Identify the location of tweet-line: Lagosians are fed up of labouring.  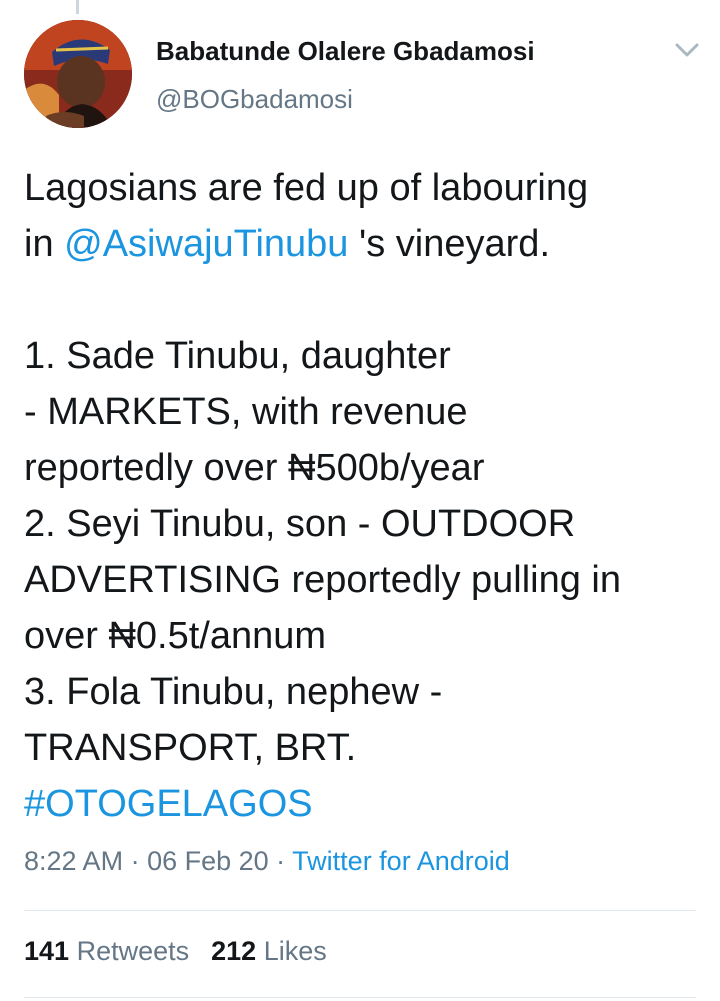
(306, 188).